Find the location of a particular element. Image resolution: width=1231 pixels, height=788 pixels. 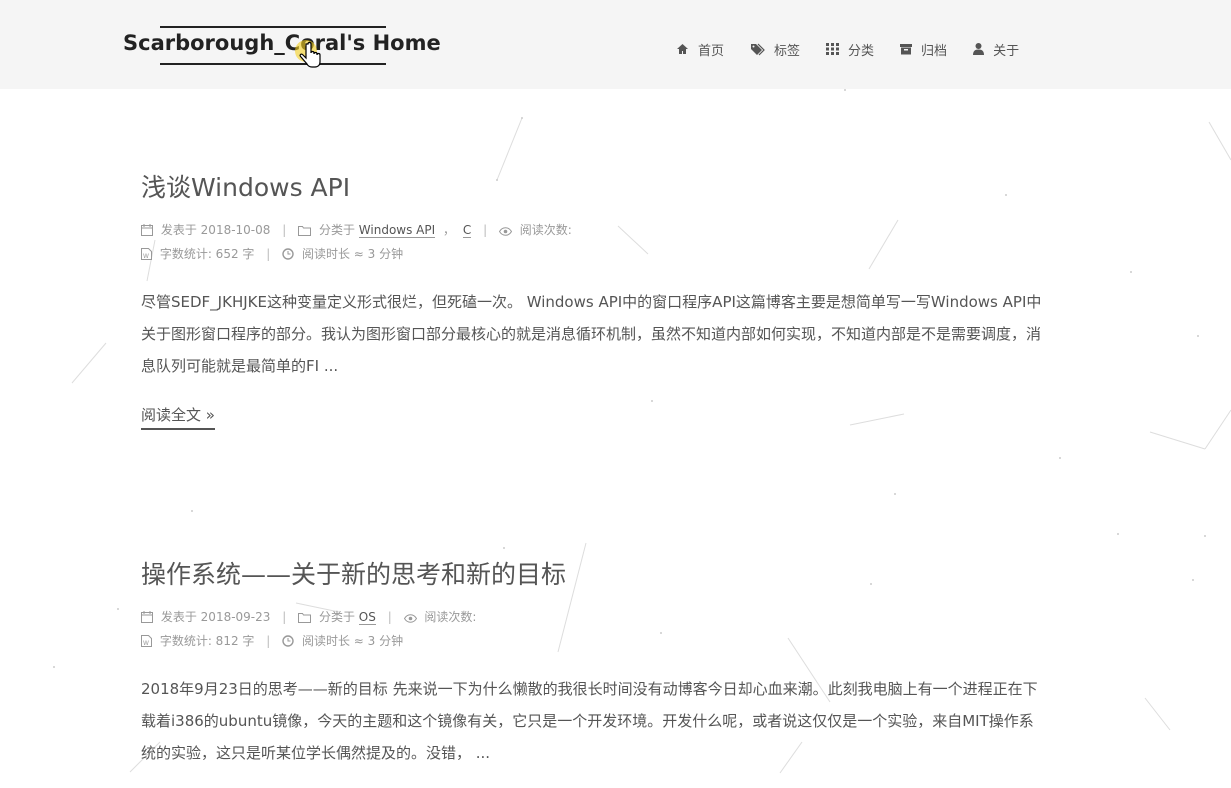

nav-item-categories: 分类 is located at coordinates (850, 49).